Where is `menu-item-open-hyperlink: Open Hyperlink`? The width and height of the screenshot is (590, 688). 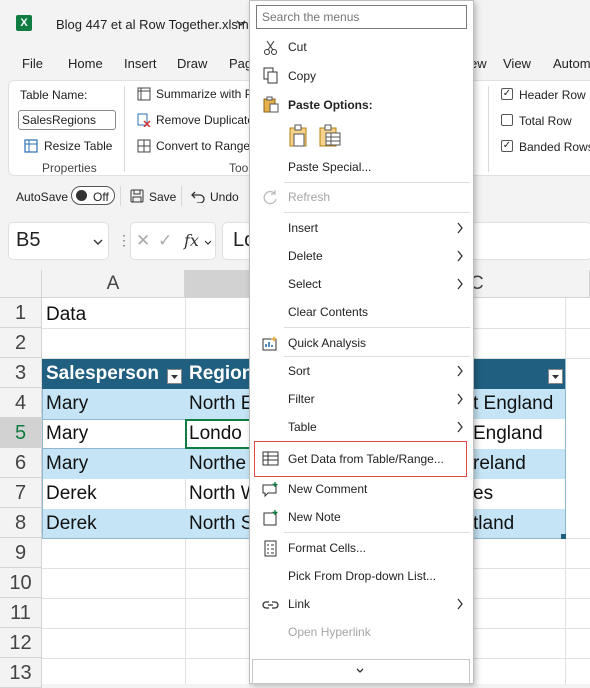
menu-item-open-hyperlink: Open Hyperlink is located at coordinates (329, 632).